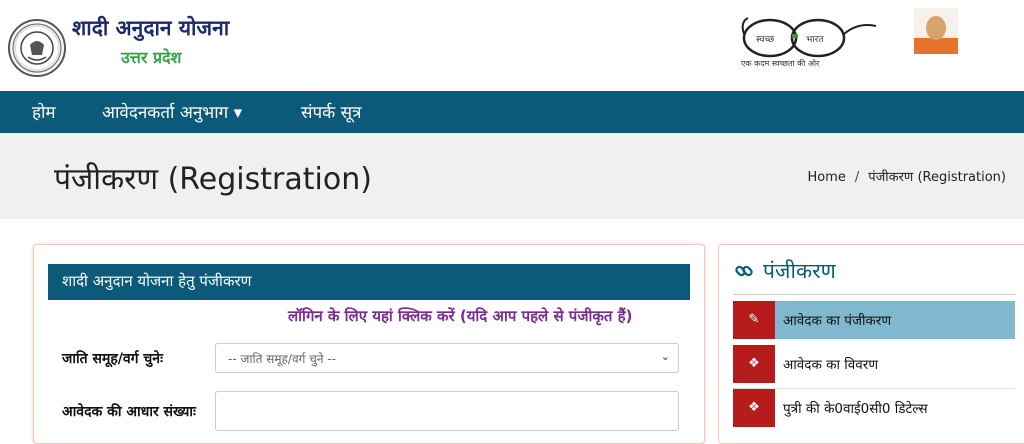 The image size is (1024, 444). I want to click on site-title: शादी अनुदान योजना, so click(151, 28).